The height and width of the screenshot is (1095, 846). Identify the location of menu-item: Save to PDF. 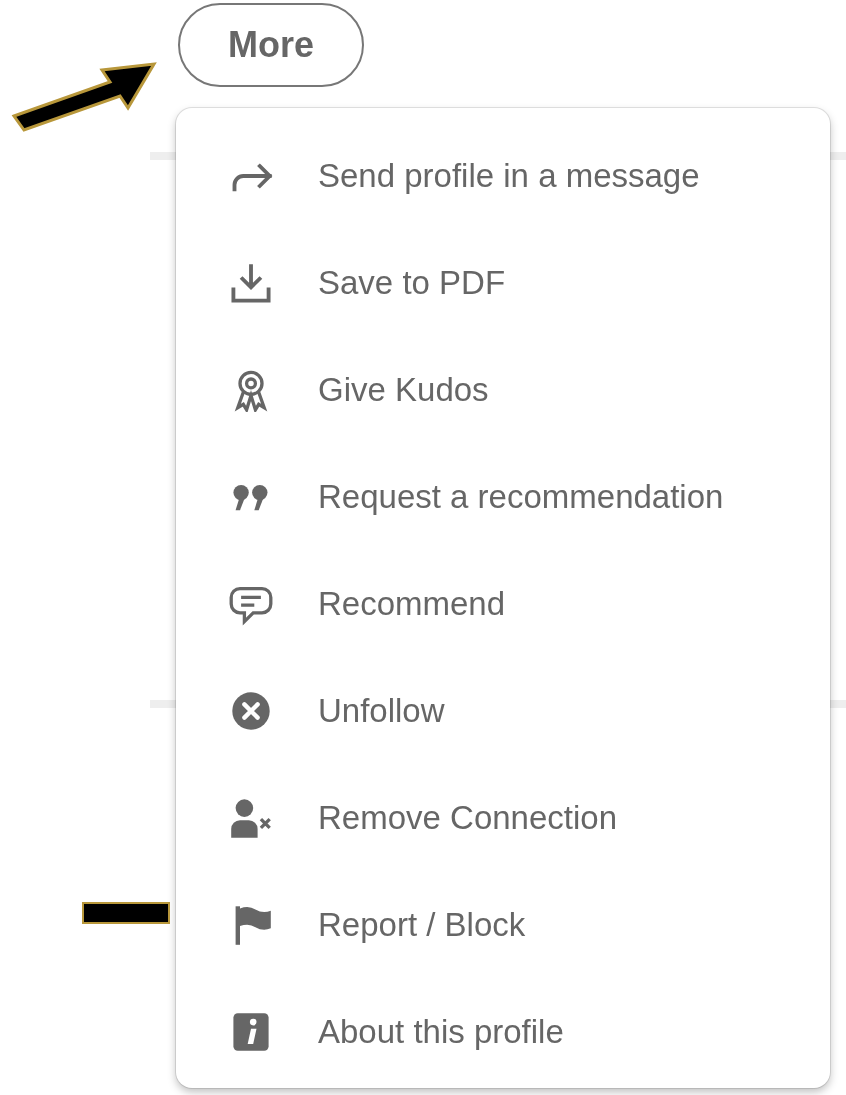
(503, 282).